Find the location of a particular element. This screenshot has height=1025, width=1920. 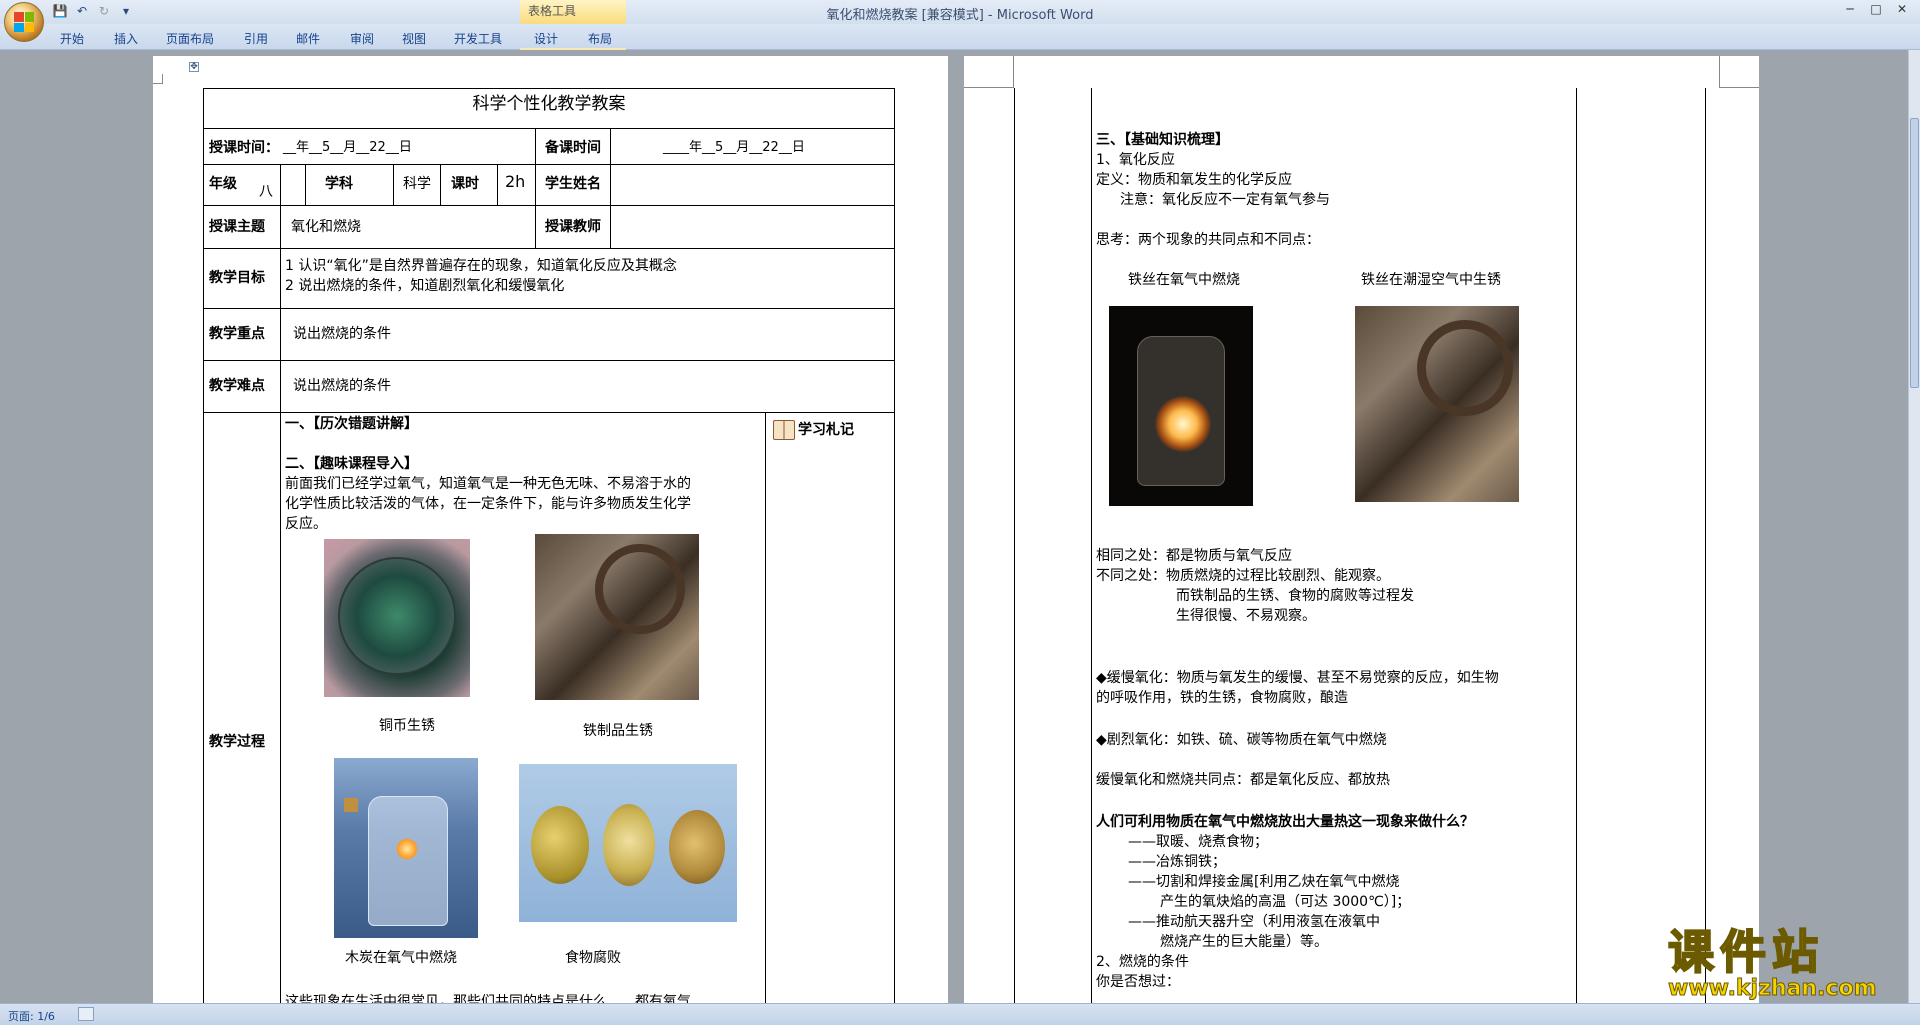

tab-references: 引用 is located at coordinates (256, 38).